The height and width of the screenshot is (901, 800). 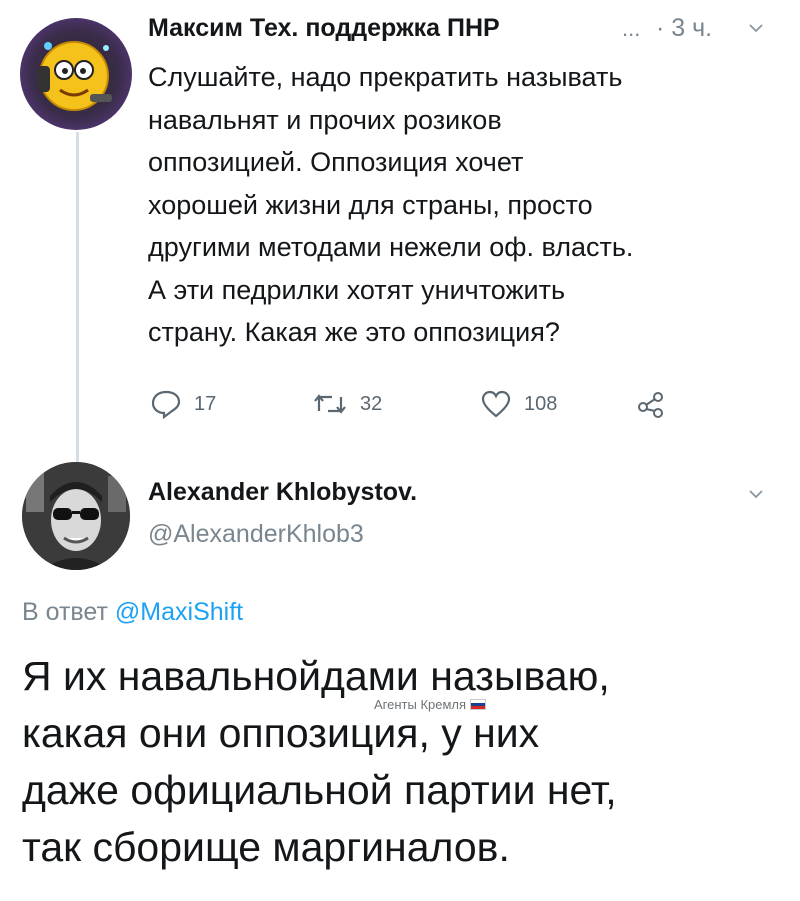 I want to click on reply-button: 17, so click(x=183, y=404).